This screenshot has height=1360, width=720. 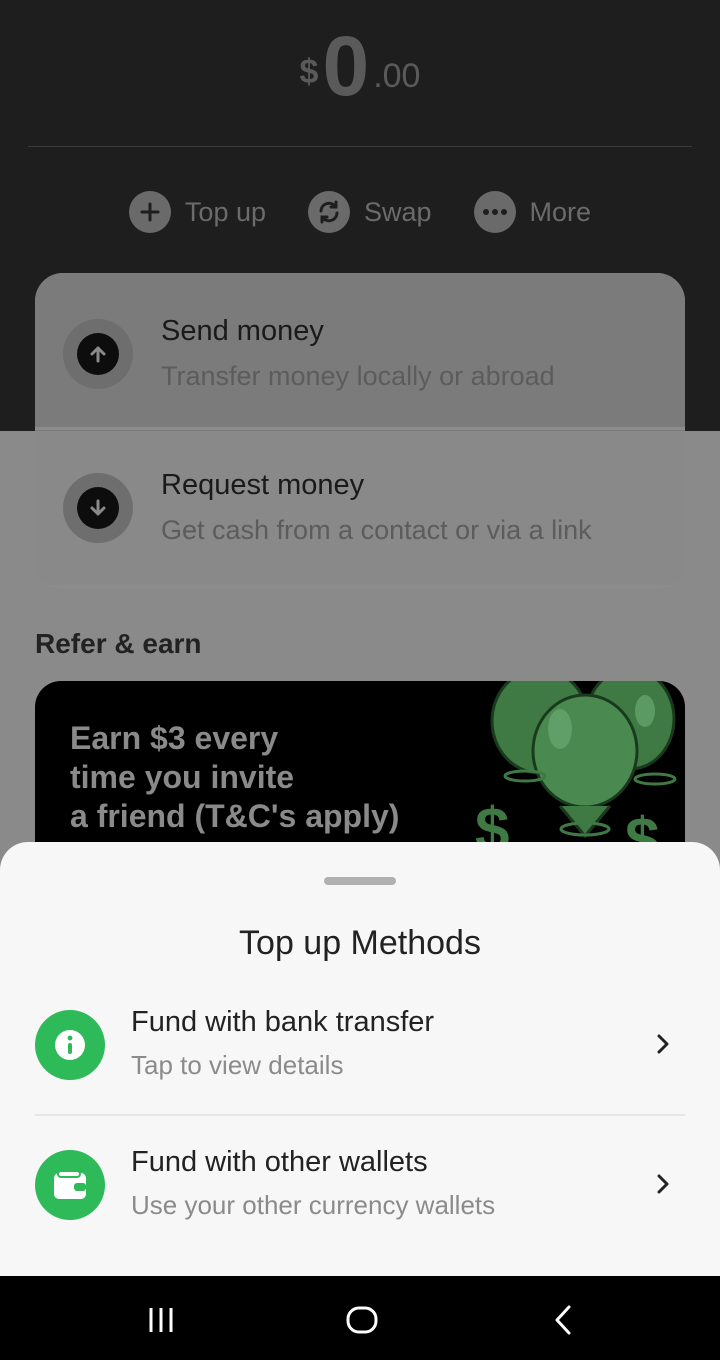 What do you see at coordinates (263, 485) in the screenshot?
I see `request-money-title: Request money` at bounding box center [263, 485].